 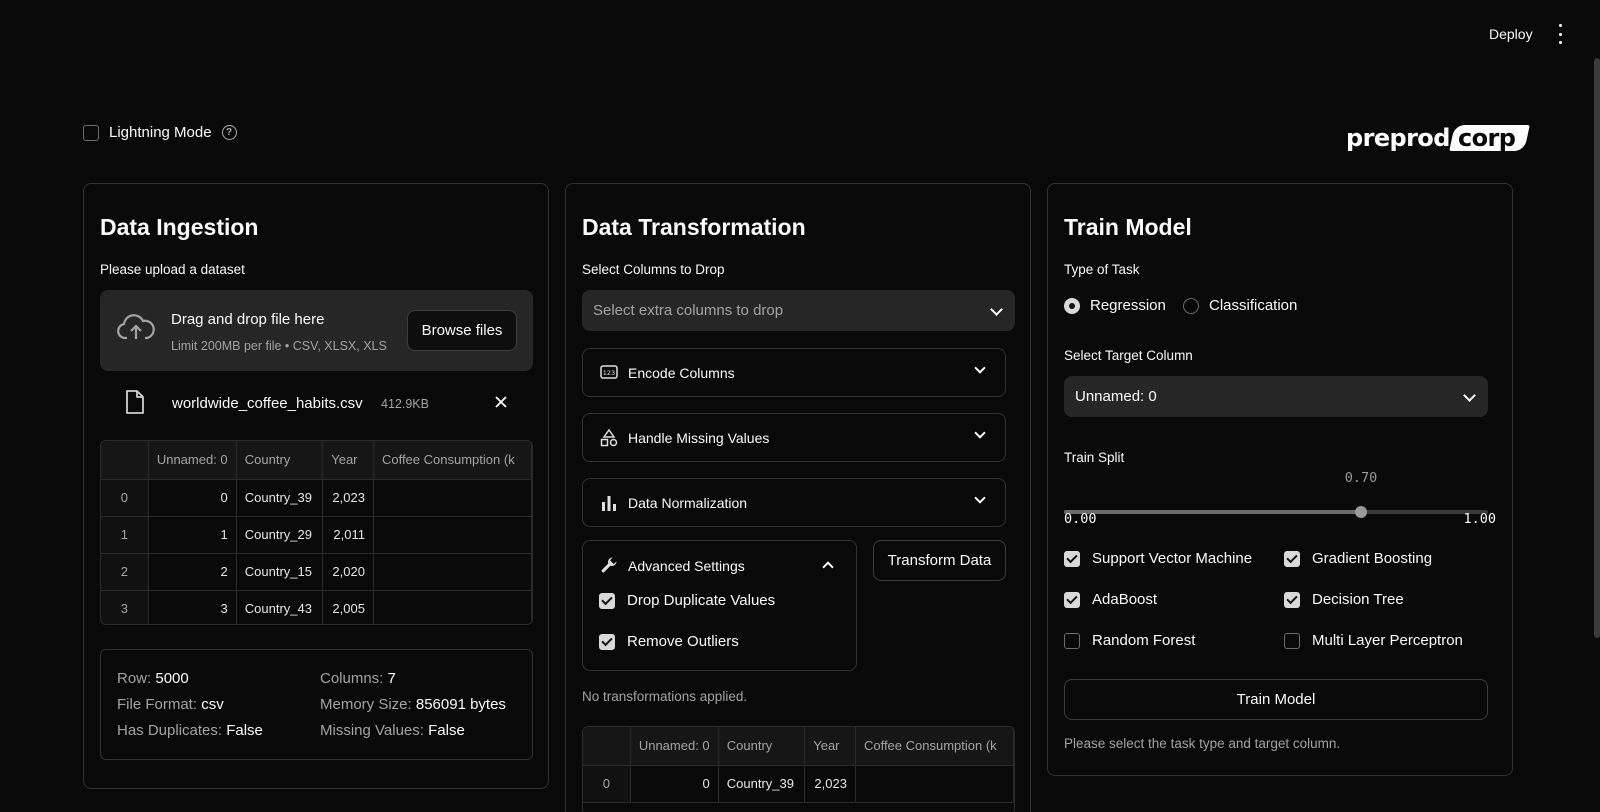 What do you see at coordinates (798, 310) in the screenshot?
I see `drop-columns-select: Select extra columns to drop` at bounding box center [798, 310].